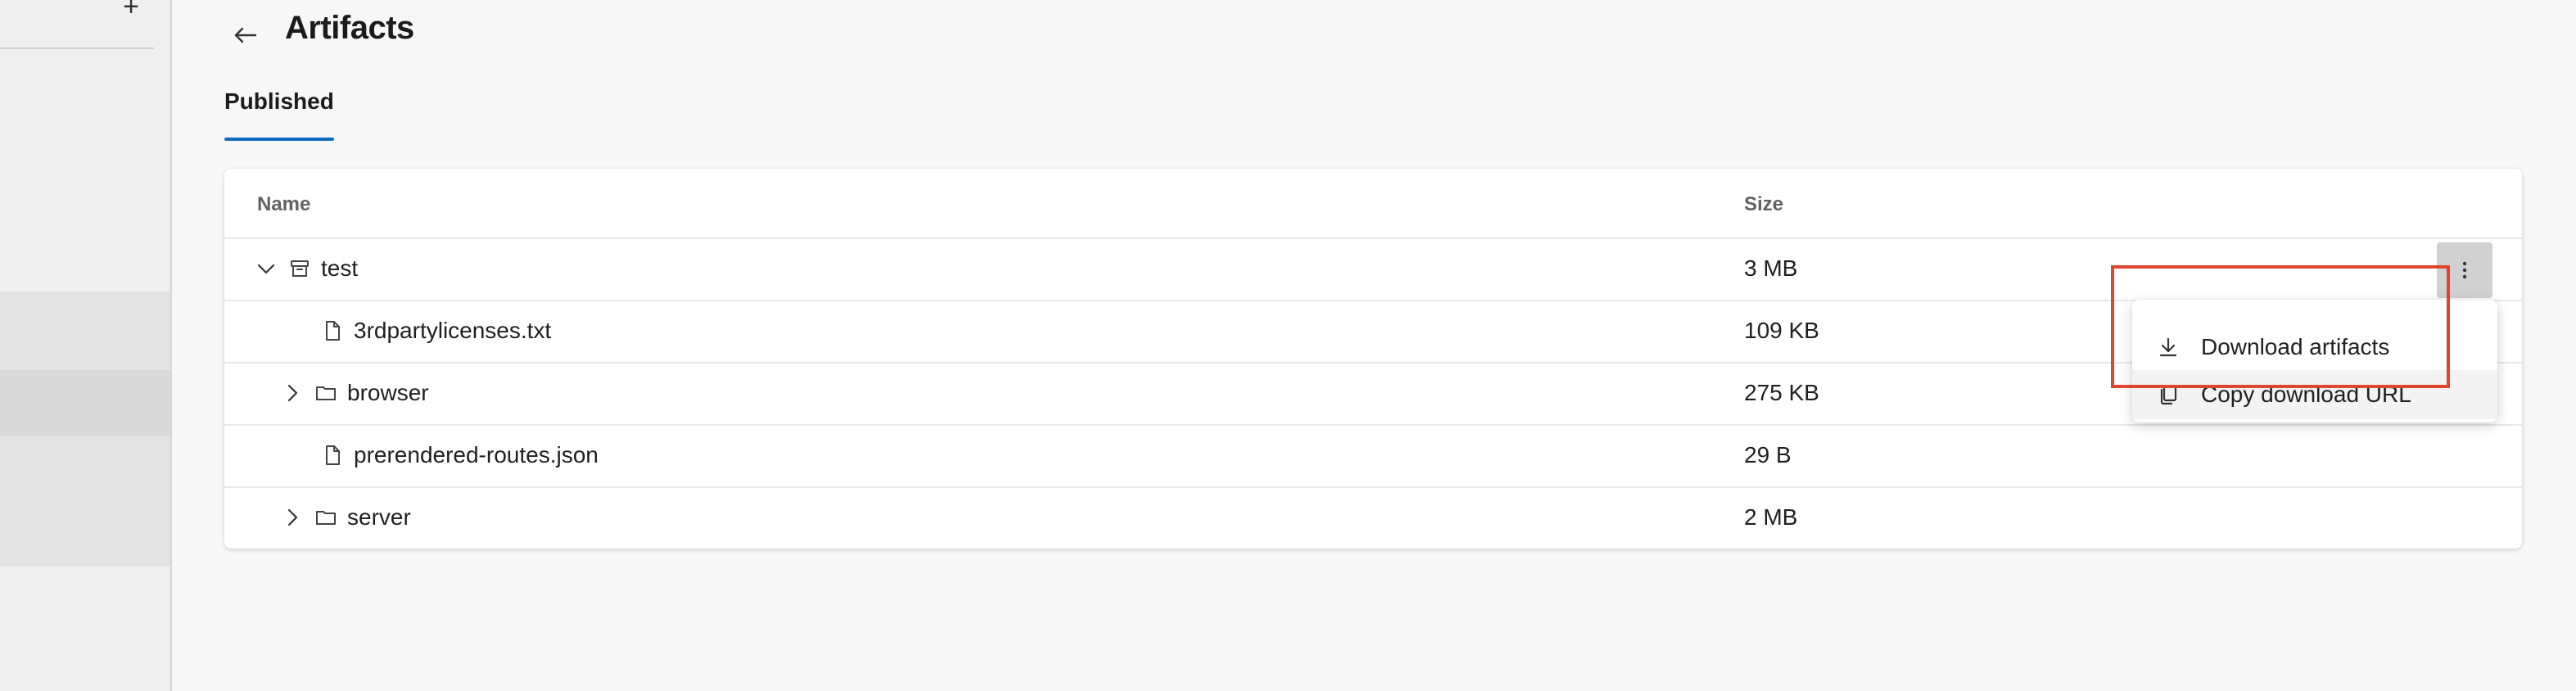 Image resolution: width=2576 pixels, height=691 pixels. I want to click on row-name: browser, so click(388, 393).